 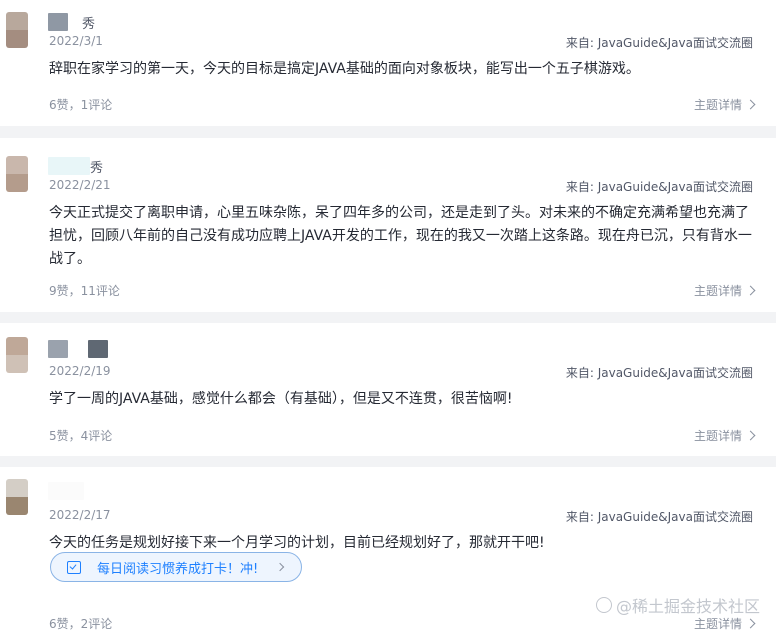 What do you see at coordinates (677, 605) in the screenshot?
I see `watermark: @稀土掘金技术社区` at bounding box center [677, 605].